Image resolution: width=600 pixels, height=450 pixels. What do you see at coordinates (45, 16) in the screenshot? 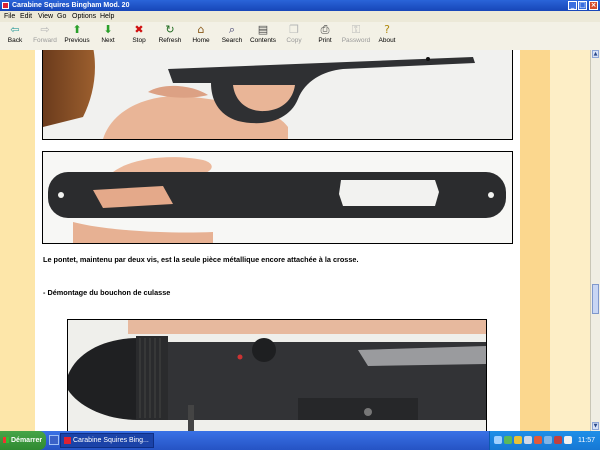
I see `menu-view: View` at bounding box center [45, 16].